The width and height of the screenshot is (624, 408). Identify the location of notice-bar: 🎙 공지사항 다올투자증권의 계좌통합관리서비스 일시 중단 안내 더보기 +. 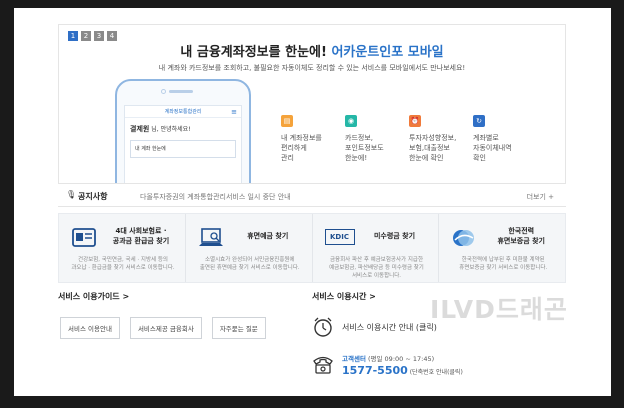
(312, 196).